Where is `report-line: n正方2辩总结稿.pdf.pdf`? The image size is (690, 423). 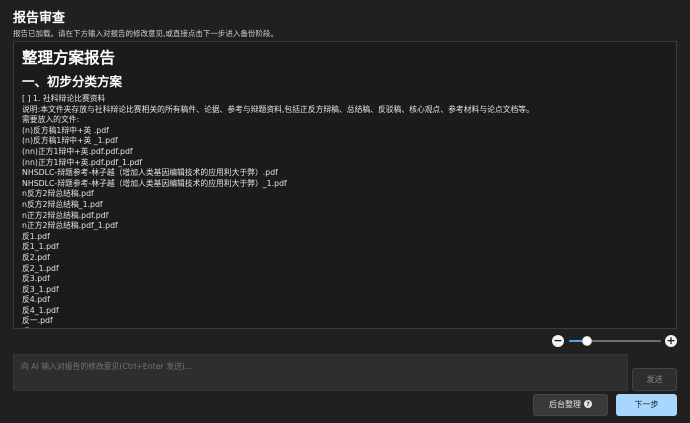 report-line: n正方2辩总结稿.pdf.pdf is located at coordinates (65, 215).